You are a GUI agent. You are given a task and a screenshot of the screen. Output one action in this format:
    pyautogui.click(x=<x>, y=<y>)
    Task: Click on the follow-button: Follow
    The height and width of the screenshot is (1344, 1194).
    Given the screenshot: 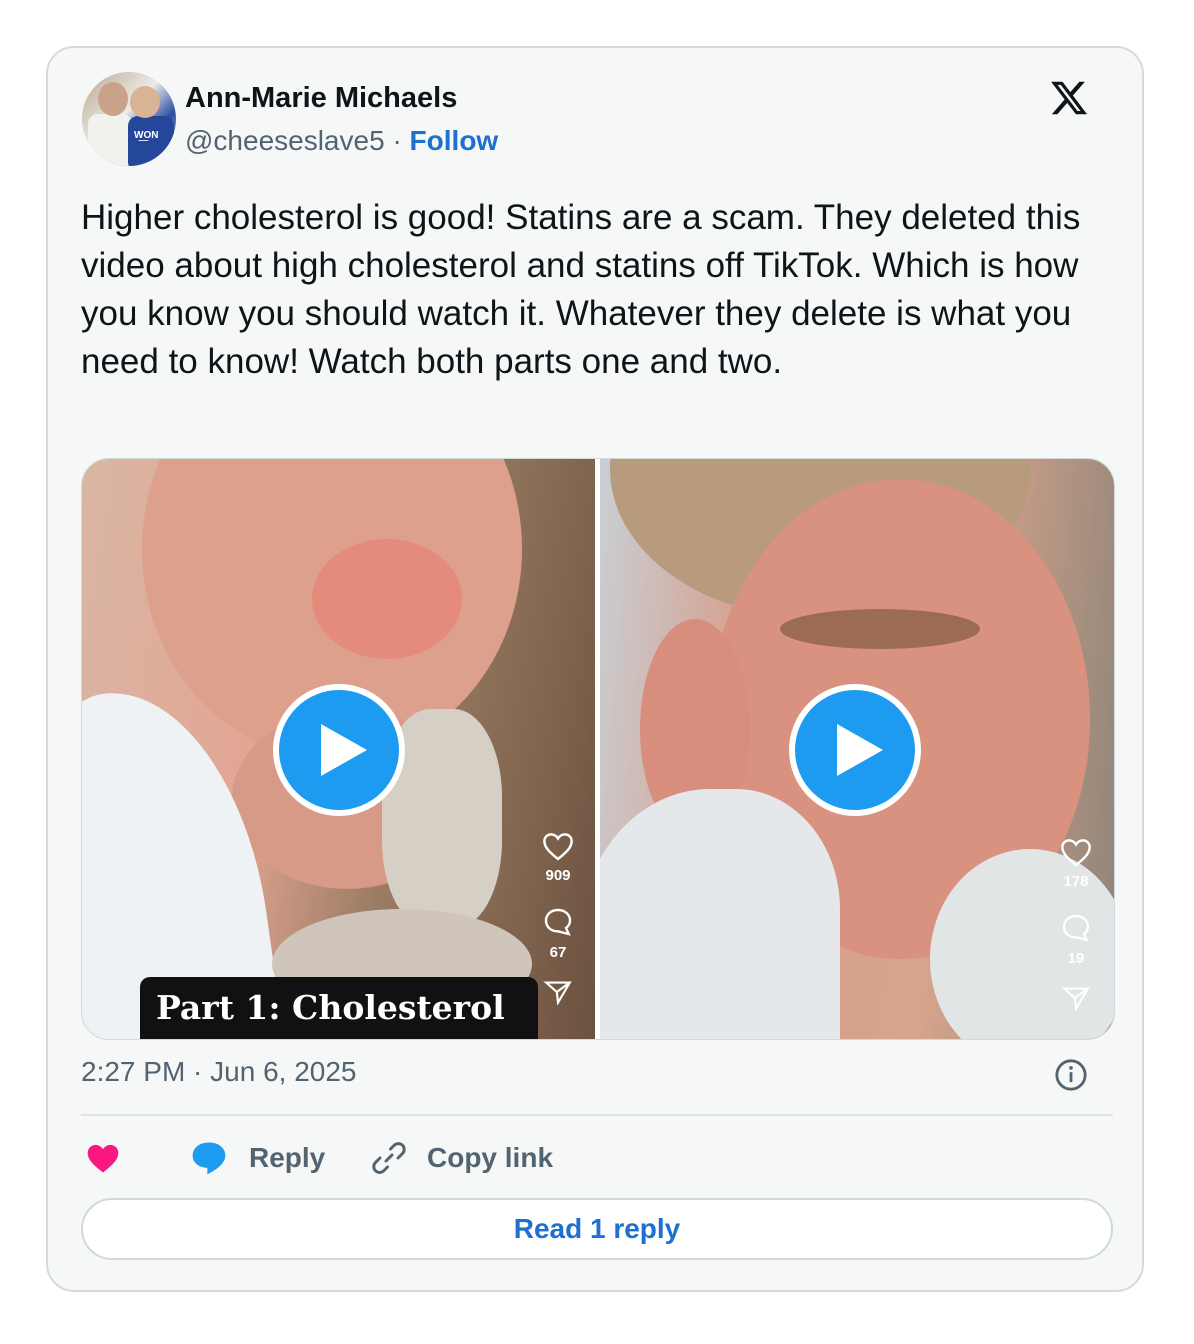 What is the action you would take?
    pyautogui.click(x=454, y=140)
    